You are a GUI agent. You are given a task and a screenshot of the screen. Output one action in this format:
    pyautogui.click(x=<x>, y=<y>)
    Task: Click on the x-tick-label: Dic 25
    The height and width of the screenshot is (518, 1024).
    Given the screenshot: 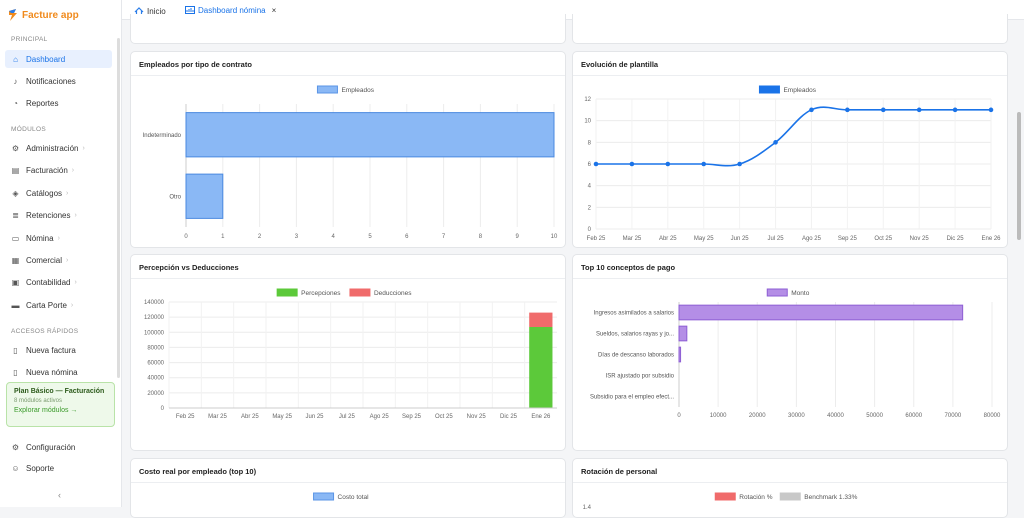 What is the action you would take?
    pyautogui.click(x=956, y=239)
    